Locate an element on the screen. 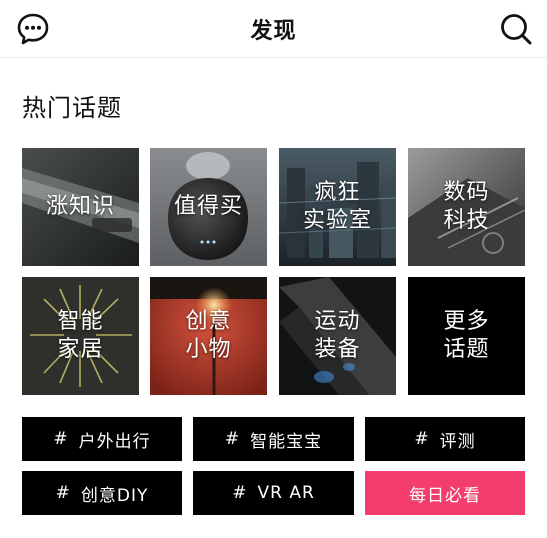 This screenshot has height=538, width=547. topic-label: 疯狂 实验室 is located at coordinates (337, 206).